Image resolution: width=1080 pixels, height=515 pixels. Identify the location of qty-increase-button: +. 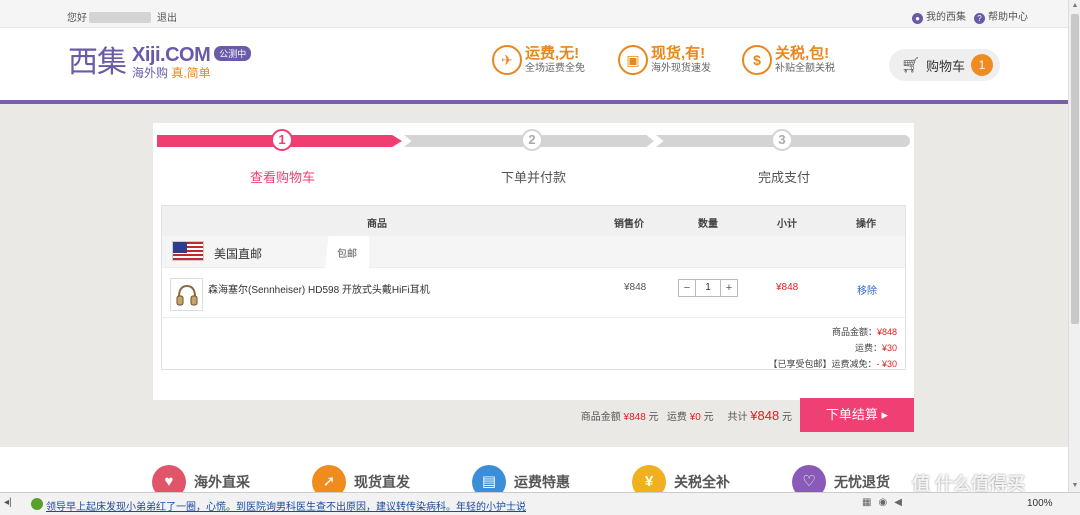
(729, 288).